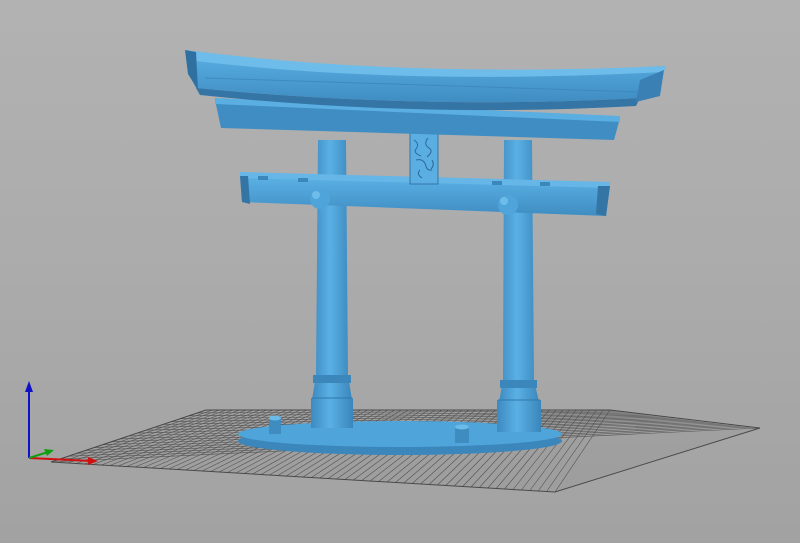 The image size is (800, 543). Describe the element at coordinates (29, 386) in the screenshot. I see `z-axis-arrow-icon` at that location.